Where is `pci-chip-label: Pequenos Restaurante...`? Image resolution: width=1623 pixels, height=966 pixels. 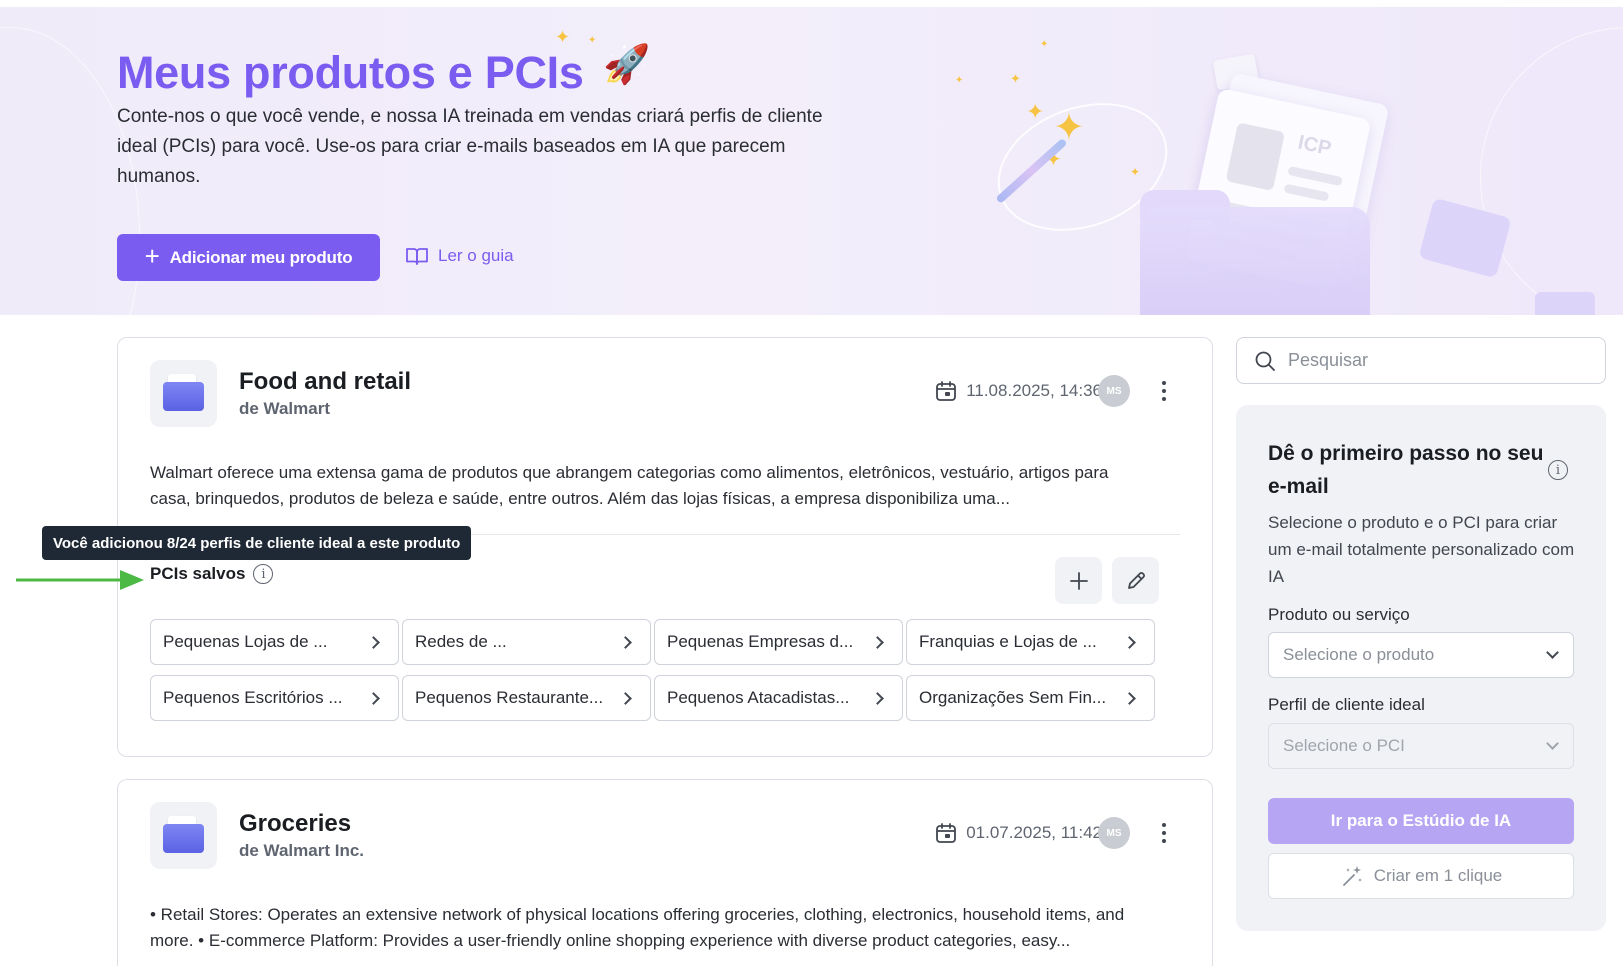 pci-chip-label: Pequenos Restaurante... is located at coordinates (509, 697).